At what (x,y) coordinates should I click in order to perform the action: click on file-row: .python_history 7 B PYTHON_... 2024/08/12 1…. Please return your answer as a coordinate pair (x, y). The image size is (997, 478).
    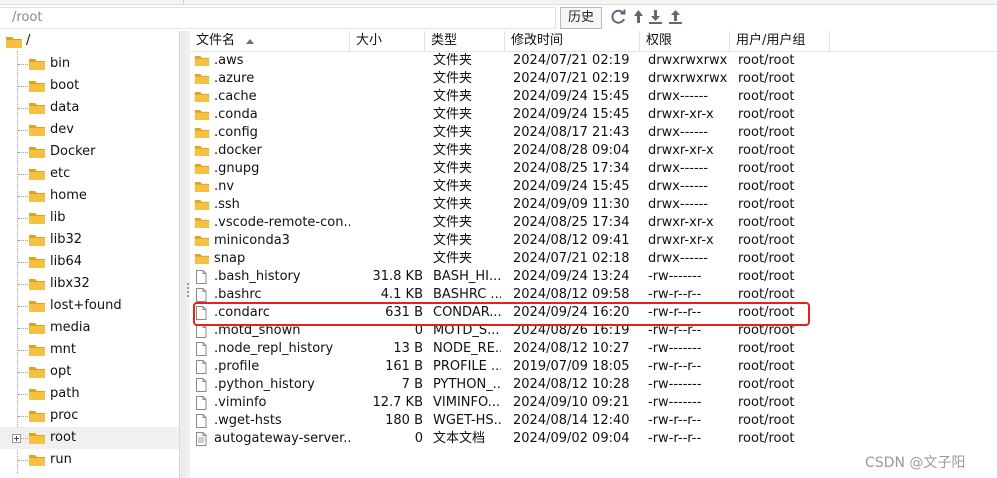
    Looking at the image, I should click on (510, 385).